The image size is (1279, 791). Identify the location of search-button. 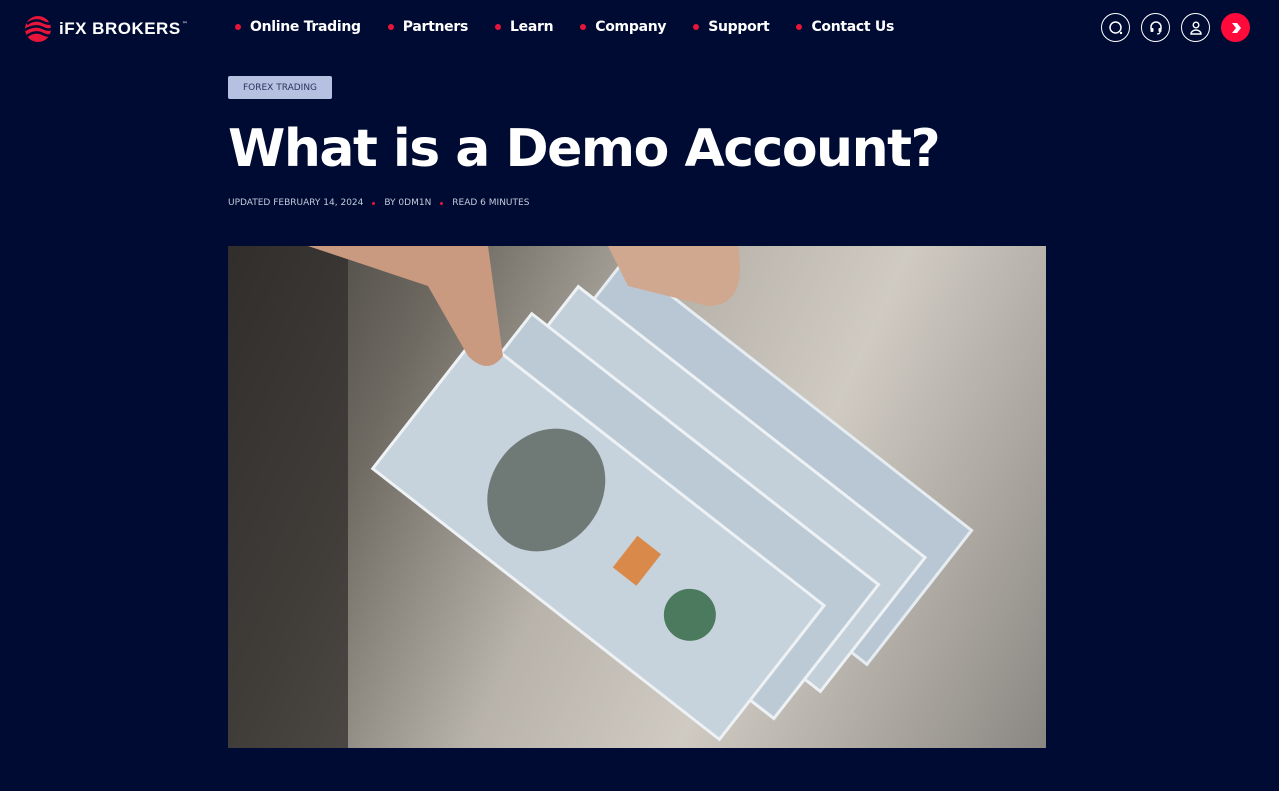
(1115, 27).